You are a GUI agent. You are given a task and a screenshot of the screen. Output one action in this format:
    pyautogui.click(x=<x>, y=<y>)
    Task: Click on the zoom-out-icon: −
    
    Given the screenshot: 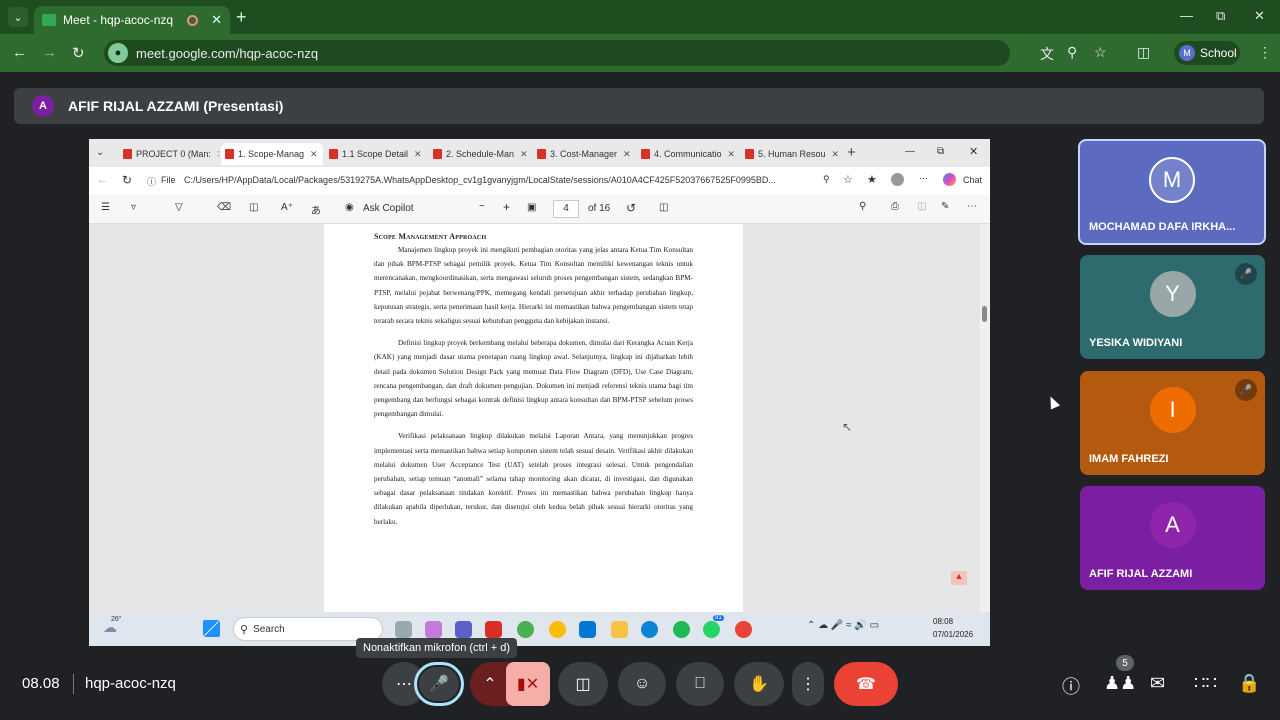 What is the action you would take?
    pyautogui.click(x=482, y=206)
    